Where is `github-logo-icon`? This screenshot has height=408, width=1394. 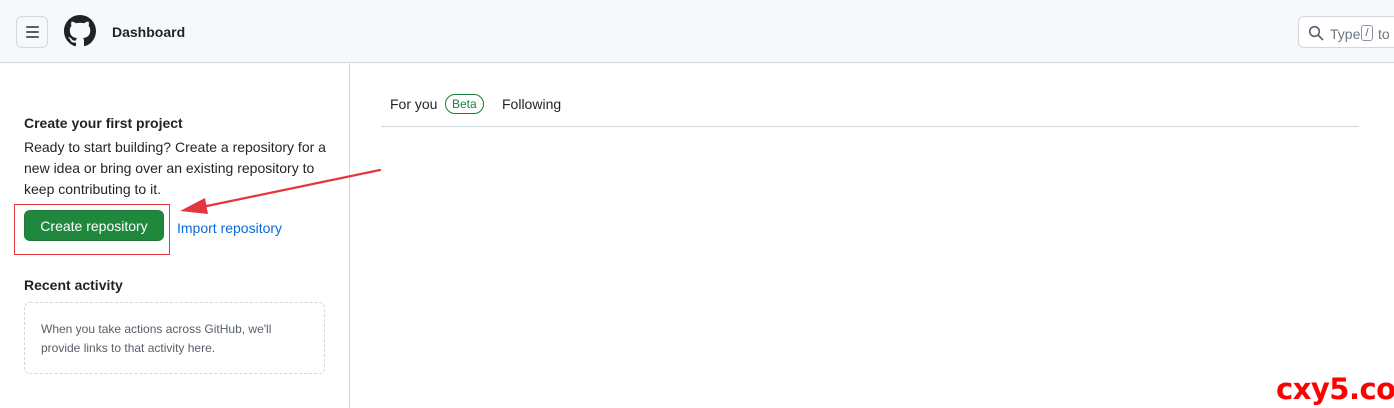 github-logo-icon is located at coordinates (80, 31).